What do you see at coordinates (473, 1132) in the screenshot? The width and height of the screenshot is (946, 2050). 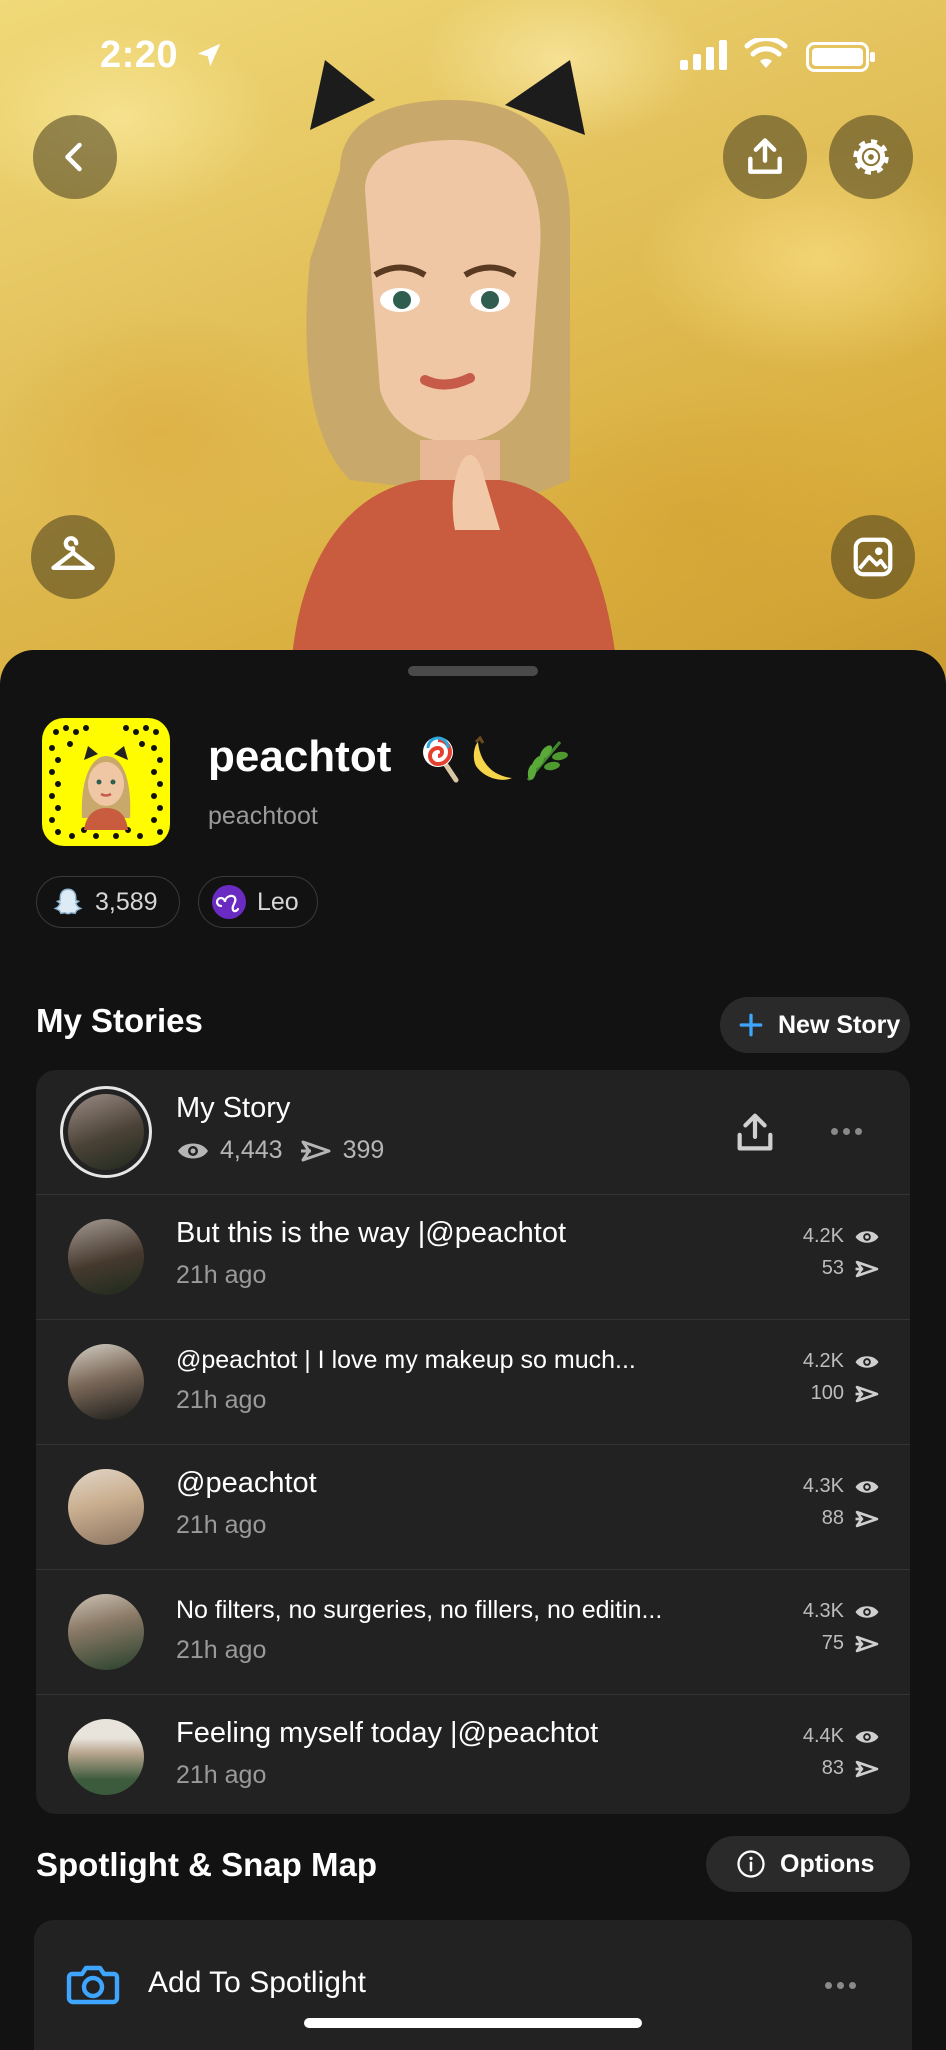 I see `my-story-row: My Story 4,443 399` at bounding box center [473, 1132].